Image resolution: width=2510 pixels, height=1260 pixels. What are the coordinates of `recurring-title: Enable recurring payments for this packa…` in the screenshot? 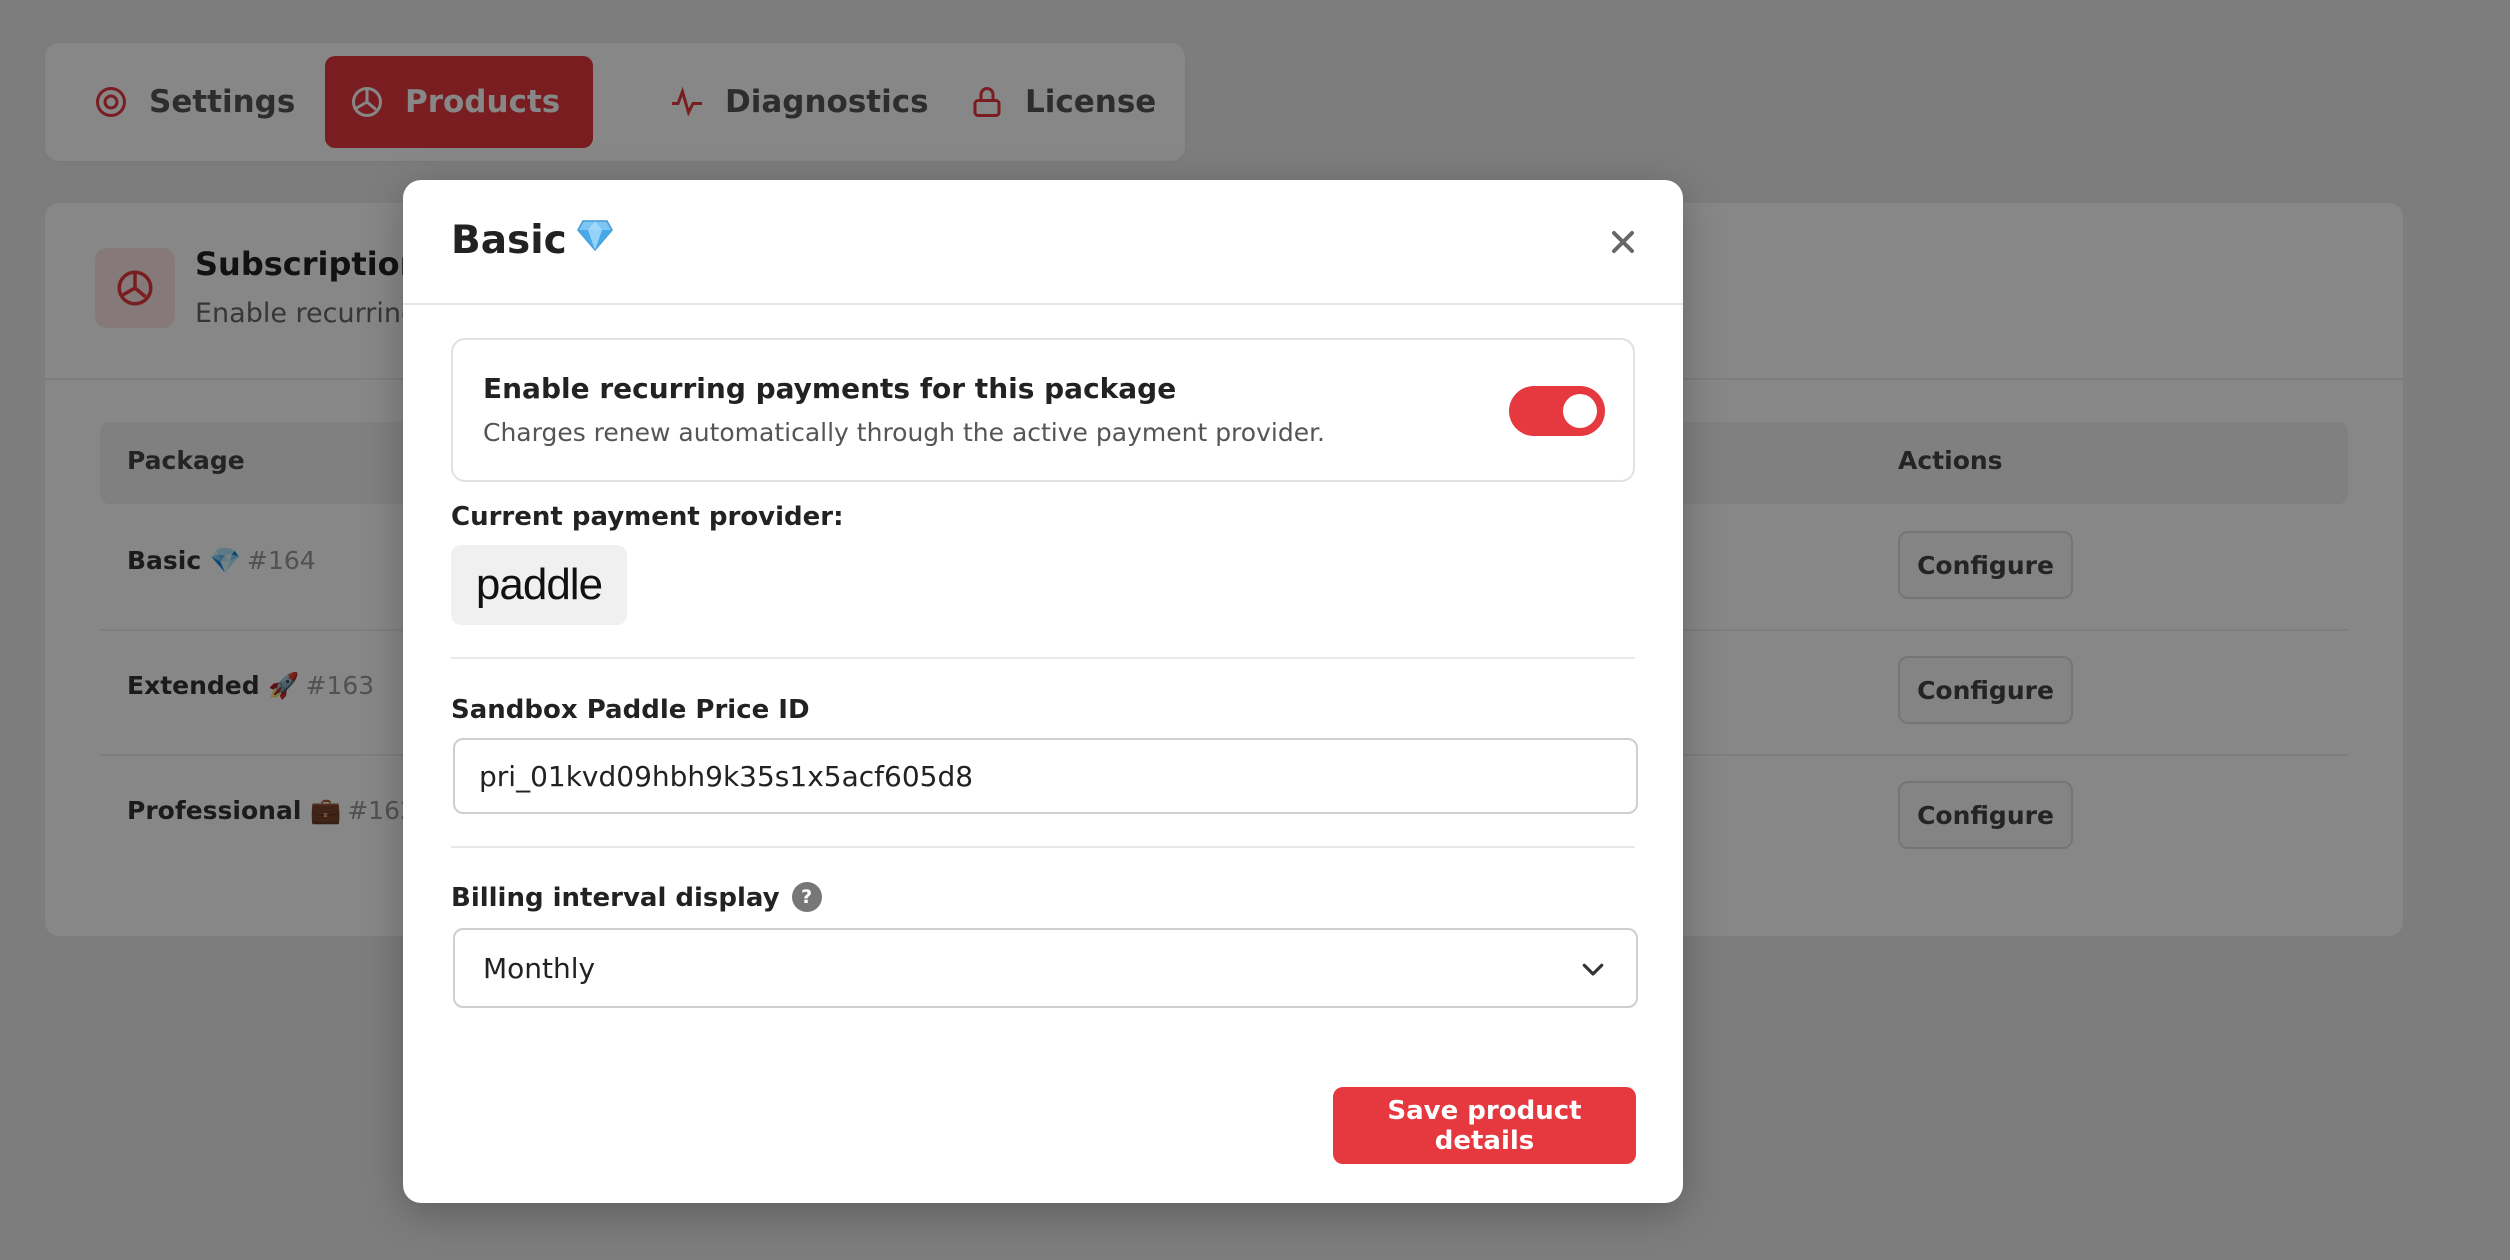 It's located at (830, 388).